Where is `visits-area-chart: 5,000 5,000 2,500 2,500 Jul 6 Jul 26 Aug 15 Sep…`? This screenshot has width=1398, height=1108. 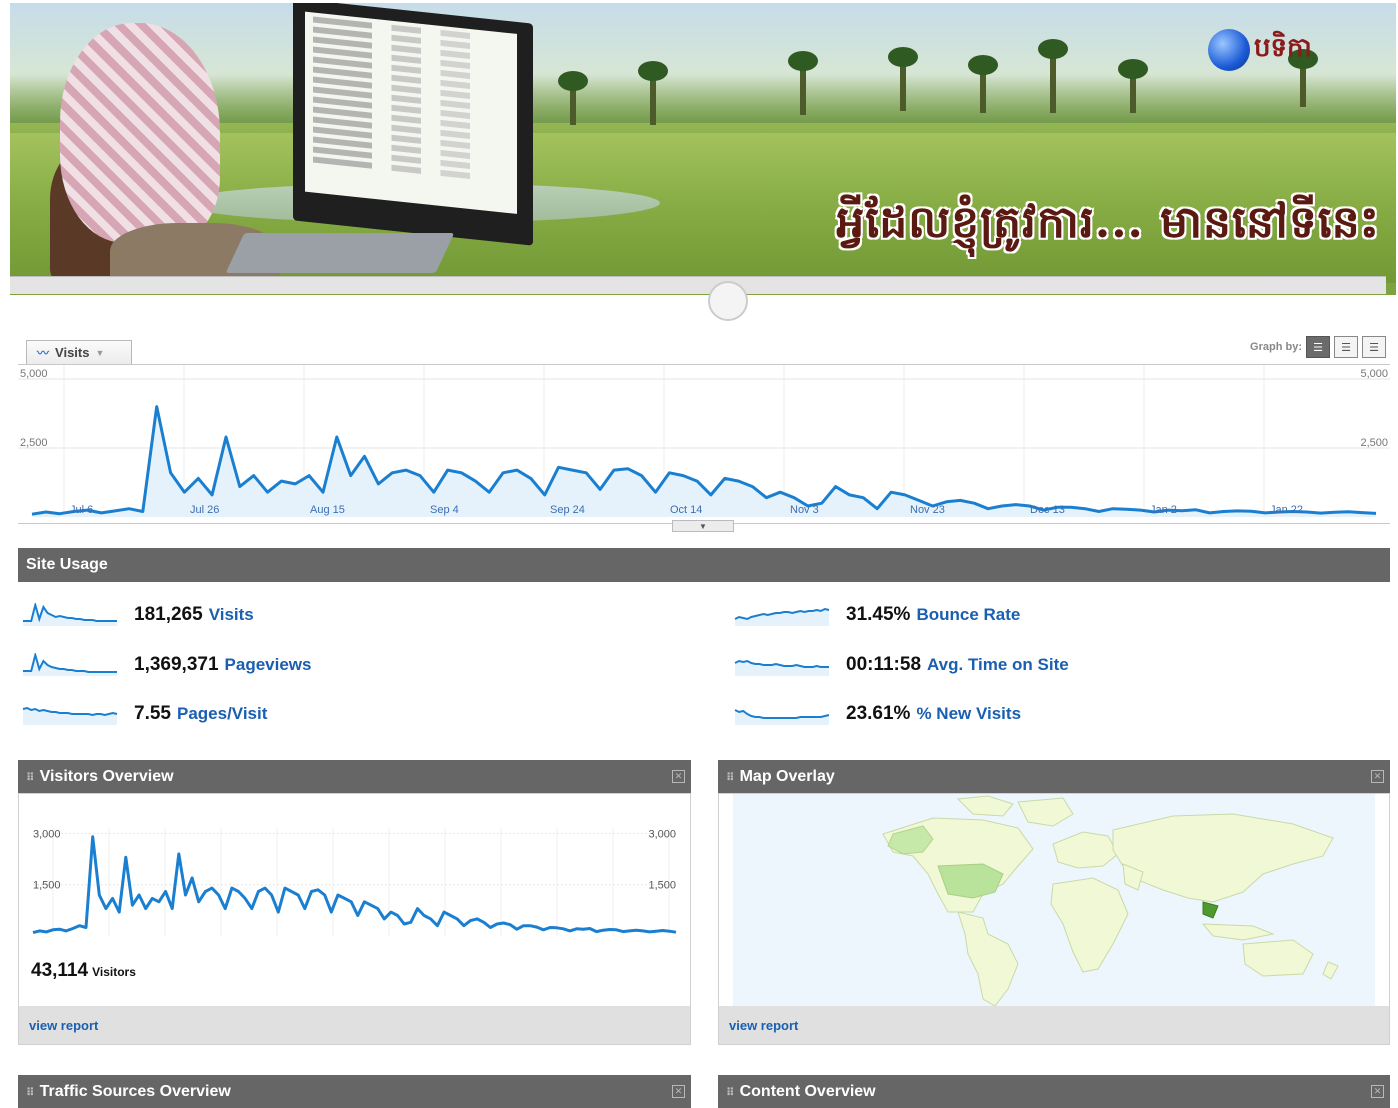 visits-area-chart: 5,000 5,000 2,500 2,500 Jul 6 Jul 26 Aug 15 Sep… is located at coordinates (704, 441).